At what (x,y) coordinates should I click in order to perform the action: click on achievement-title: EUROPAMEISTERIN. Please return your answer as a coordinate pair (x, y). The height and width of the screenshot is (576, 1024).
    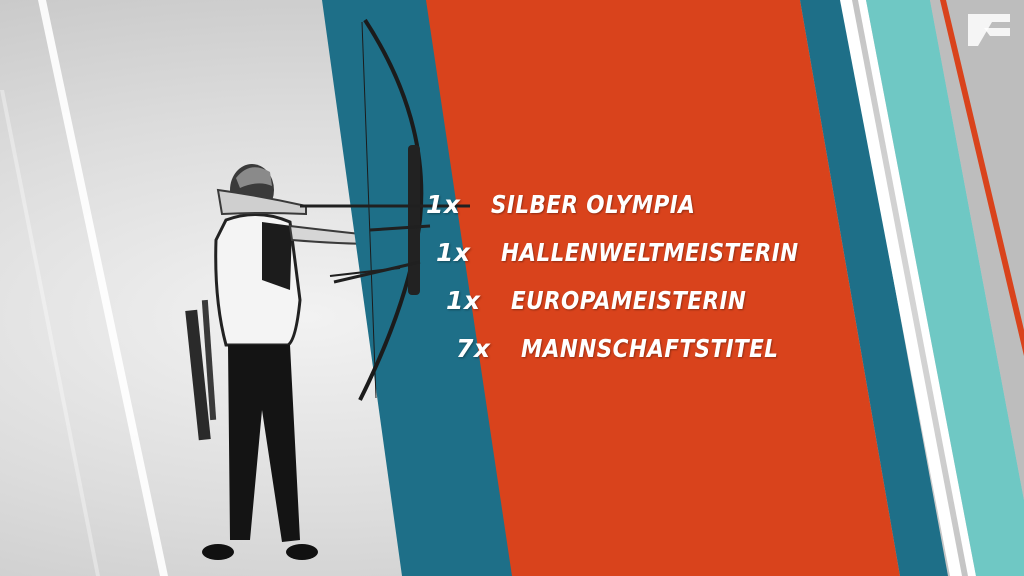
    Looking at the image, I should click on (629, 300).